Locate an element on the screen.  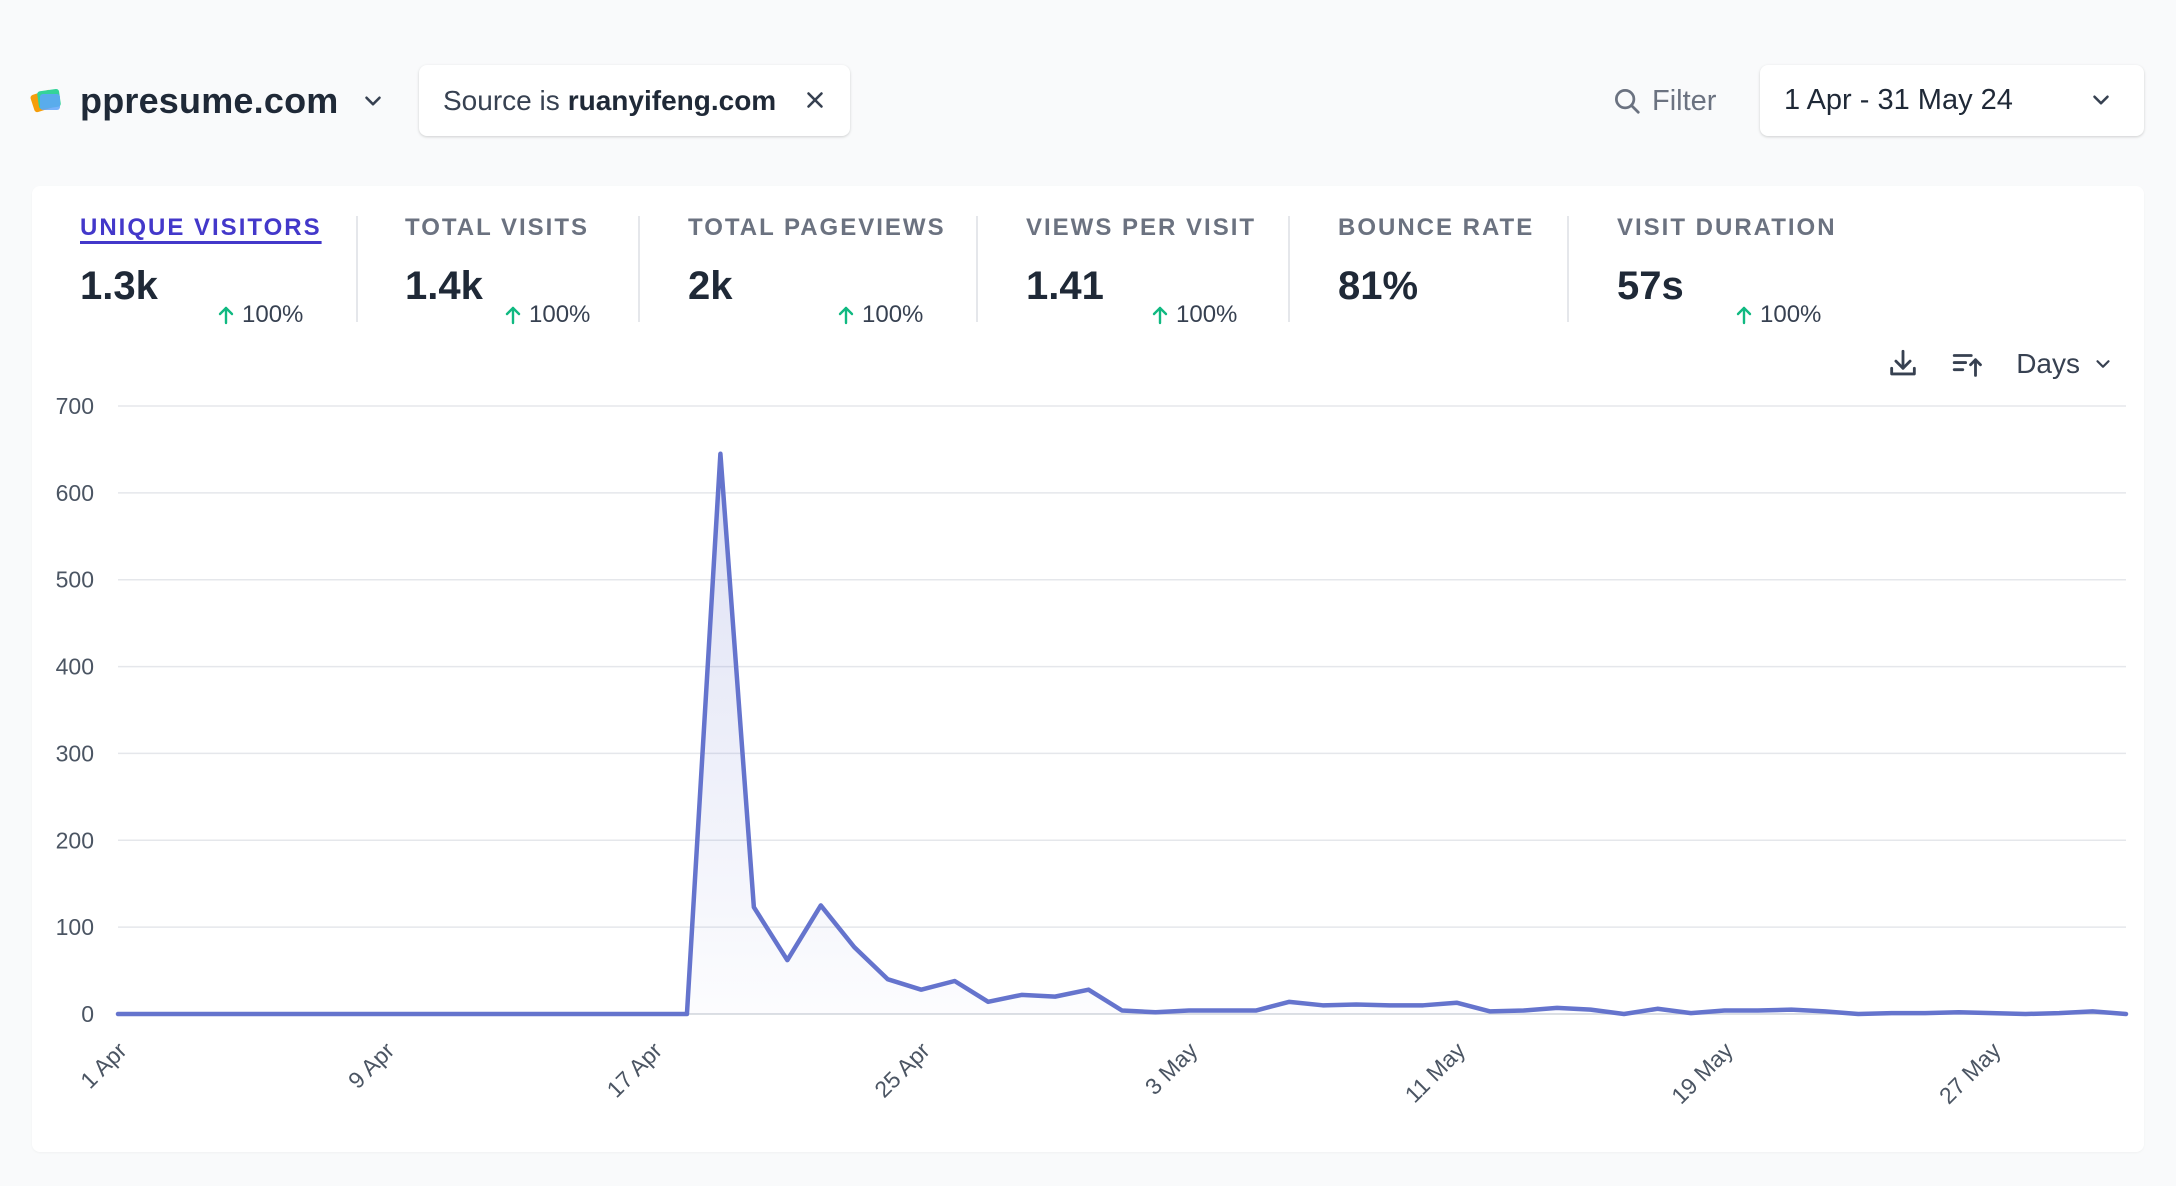
site-switcher: ppresume.com is located at coordinates (208, 101).